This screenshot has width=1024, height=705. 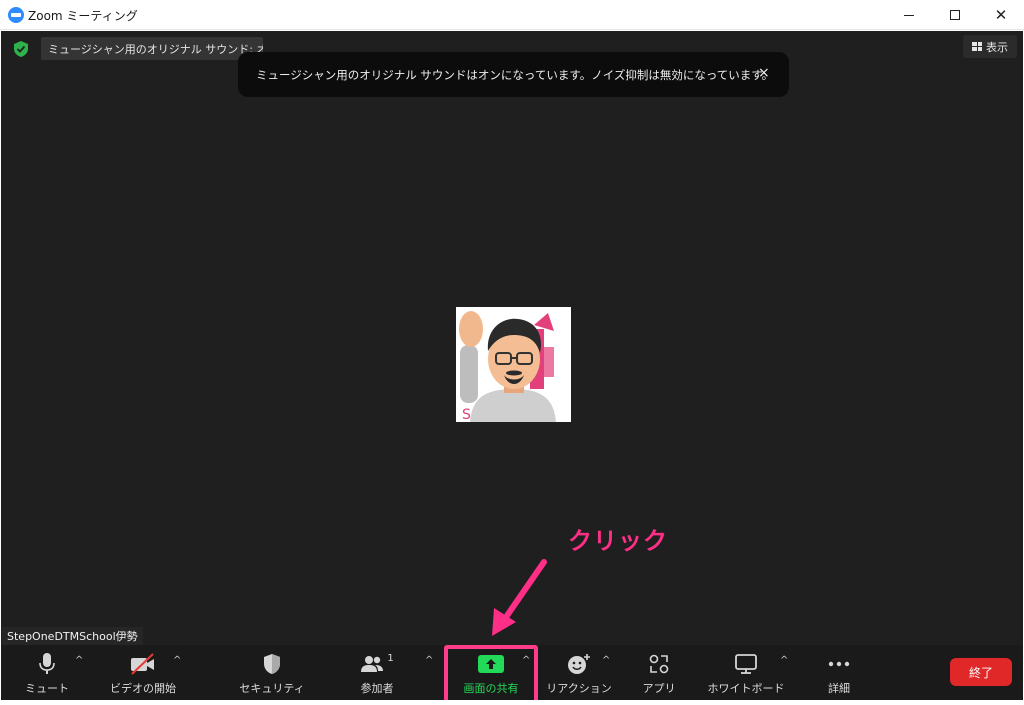 What do you see at coordinates (839, 688) in the screenshot?
I see `more-label: 詳細` at bounding box center [839, 688].